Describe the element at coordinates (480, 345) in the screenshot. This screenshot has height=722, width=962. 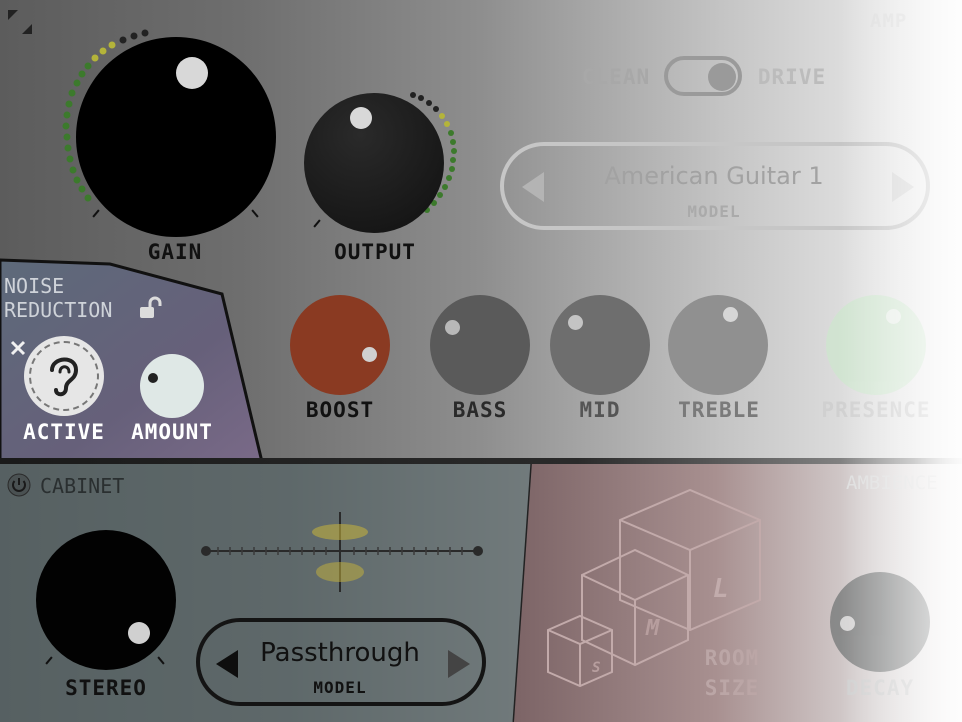
I see `bass-knob` at that location.